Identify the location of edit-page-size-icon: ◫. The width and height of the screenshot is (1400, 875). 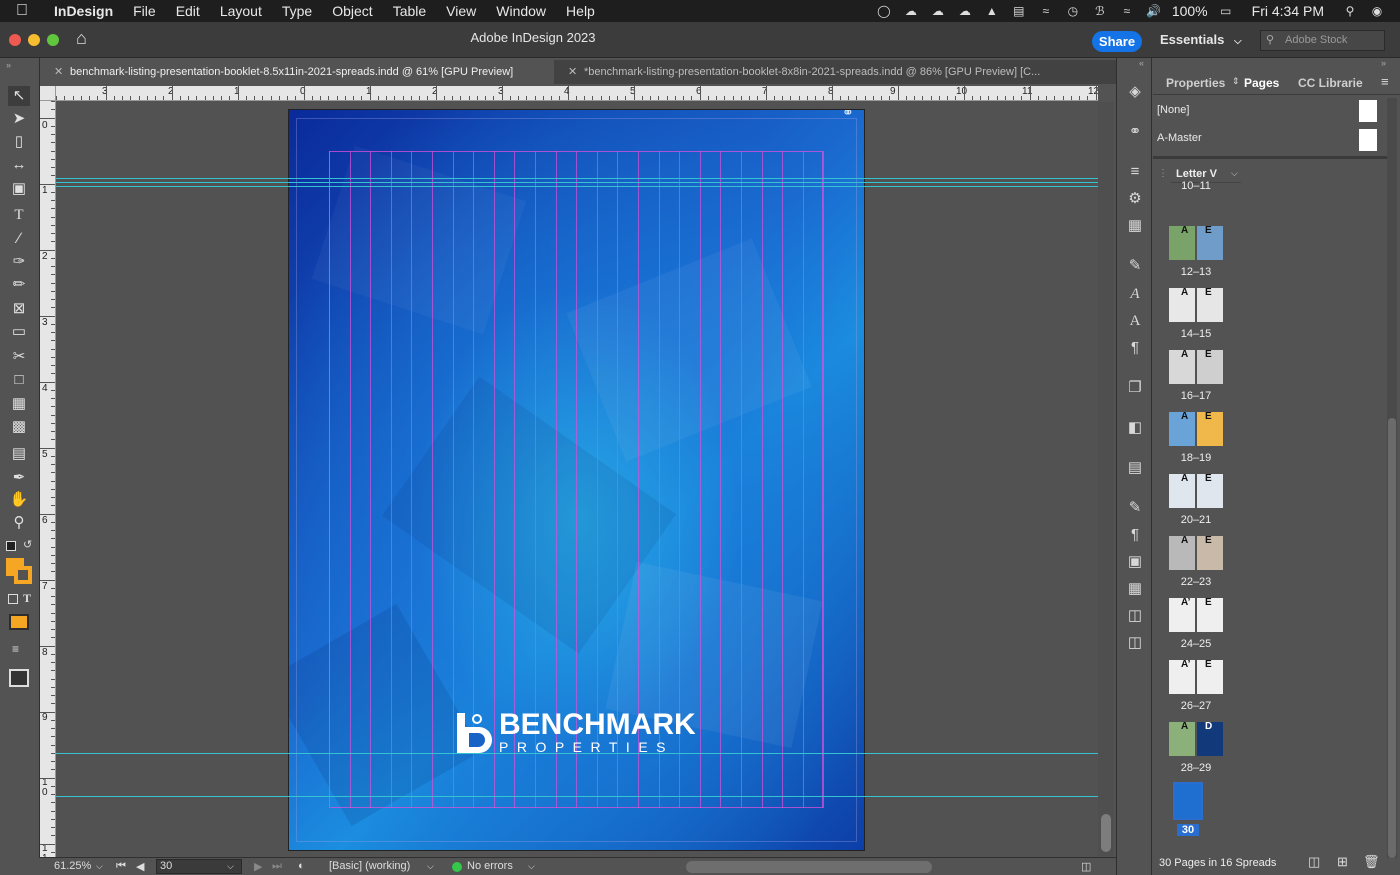
(1314, 862).